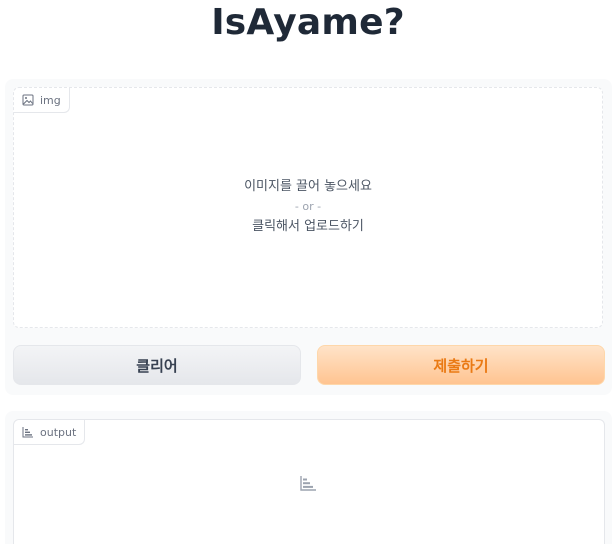  Describe the element at coordinates (28, 100) in the screenshot. I see `image-icon` at that location.